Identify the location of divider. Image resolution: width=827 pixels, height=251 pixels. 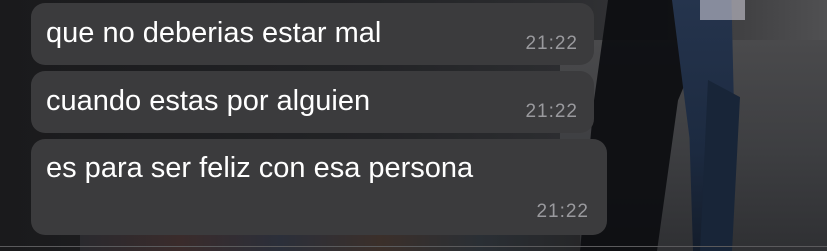
(413, 246).